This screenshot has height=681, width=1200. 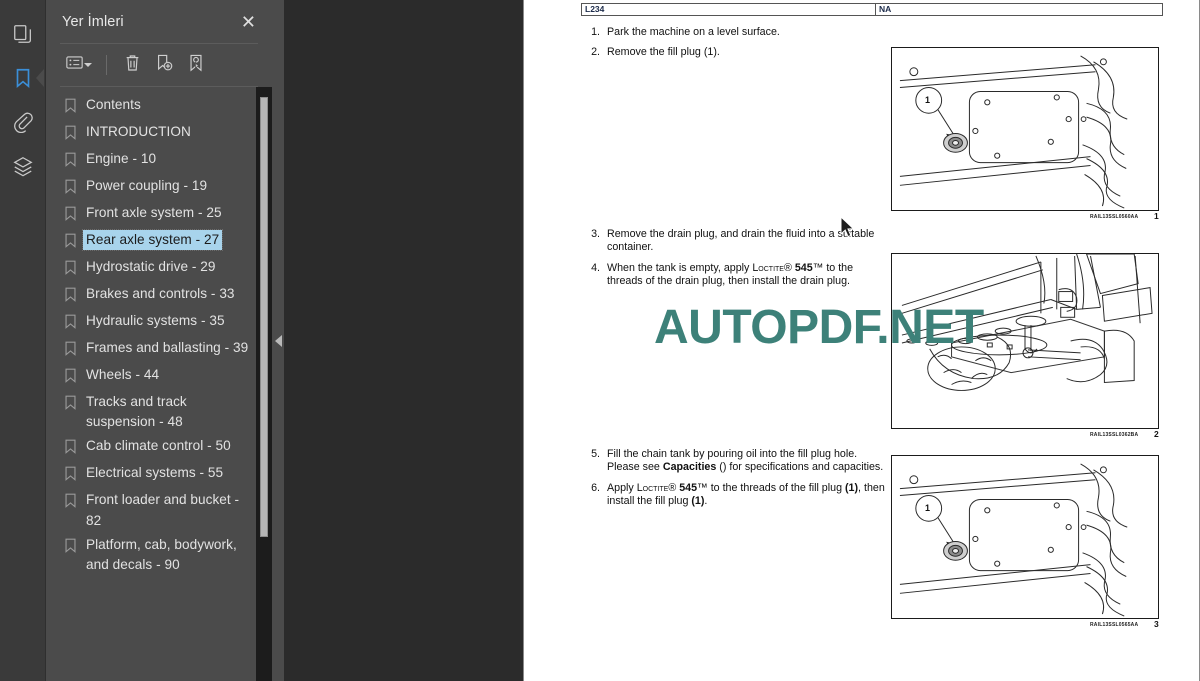 I want to click on navigation-rail, so click(x=23, y=340).